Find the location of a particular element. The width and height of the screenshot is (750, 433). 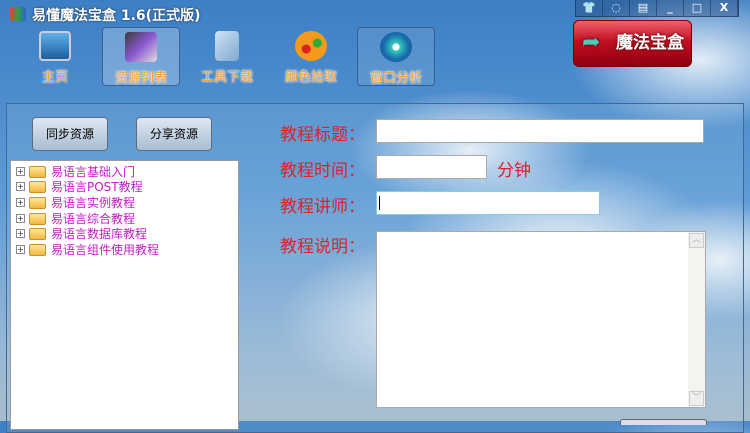

toolbar-label: 工具下载 is located at coordinates (226, 77).